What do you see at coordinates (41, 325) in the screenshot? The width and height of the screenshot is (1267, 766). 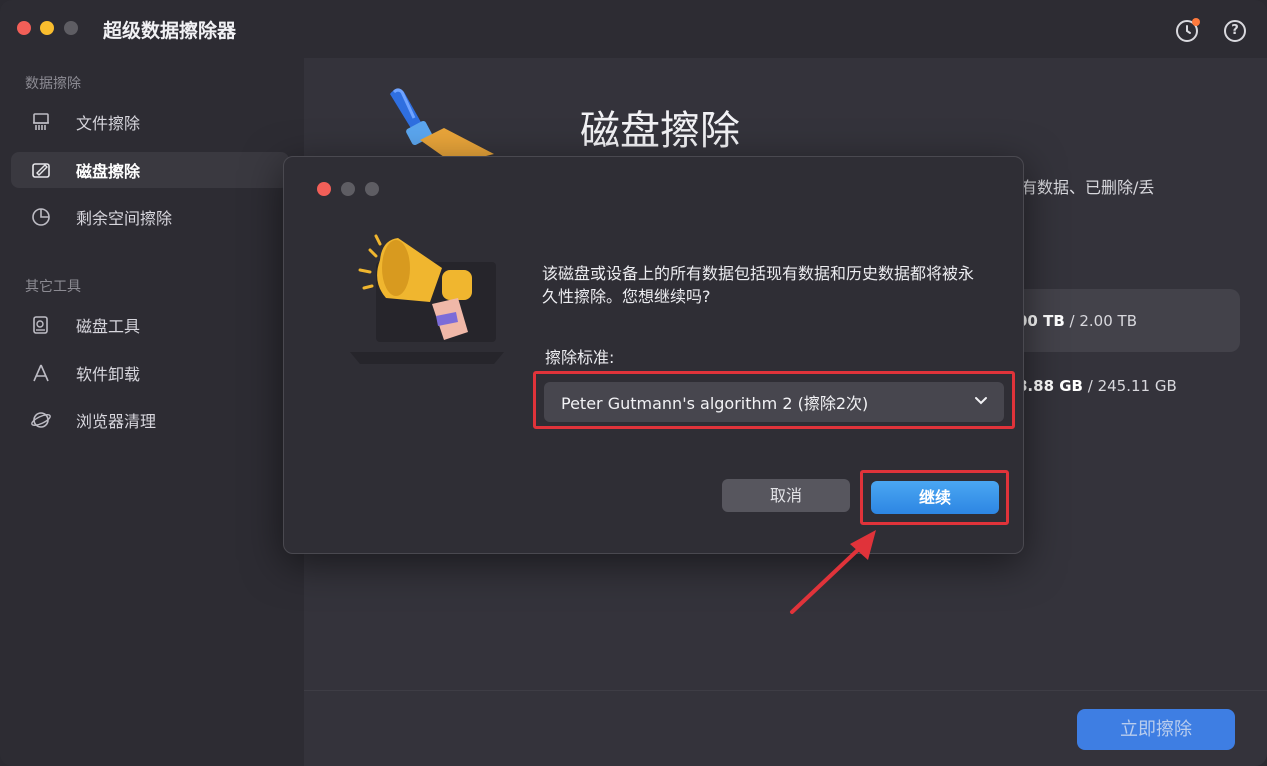 I see `disk-tool-icon` at bounding box center [41, 325].